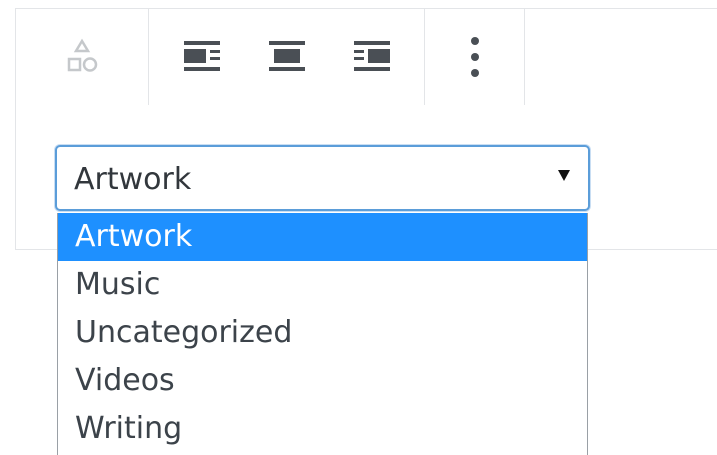  I want to click on alignment-group, so click(287, 57).